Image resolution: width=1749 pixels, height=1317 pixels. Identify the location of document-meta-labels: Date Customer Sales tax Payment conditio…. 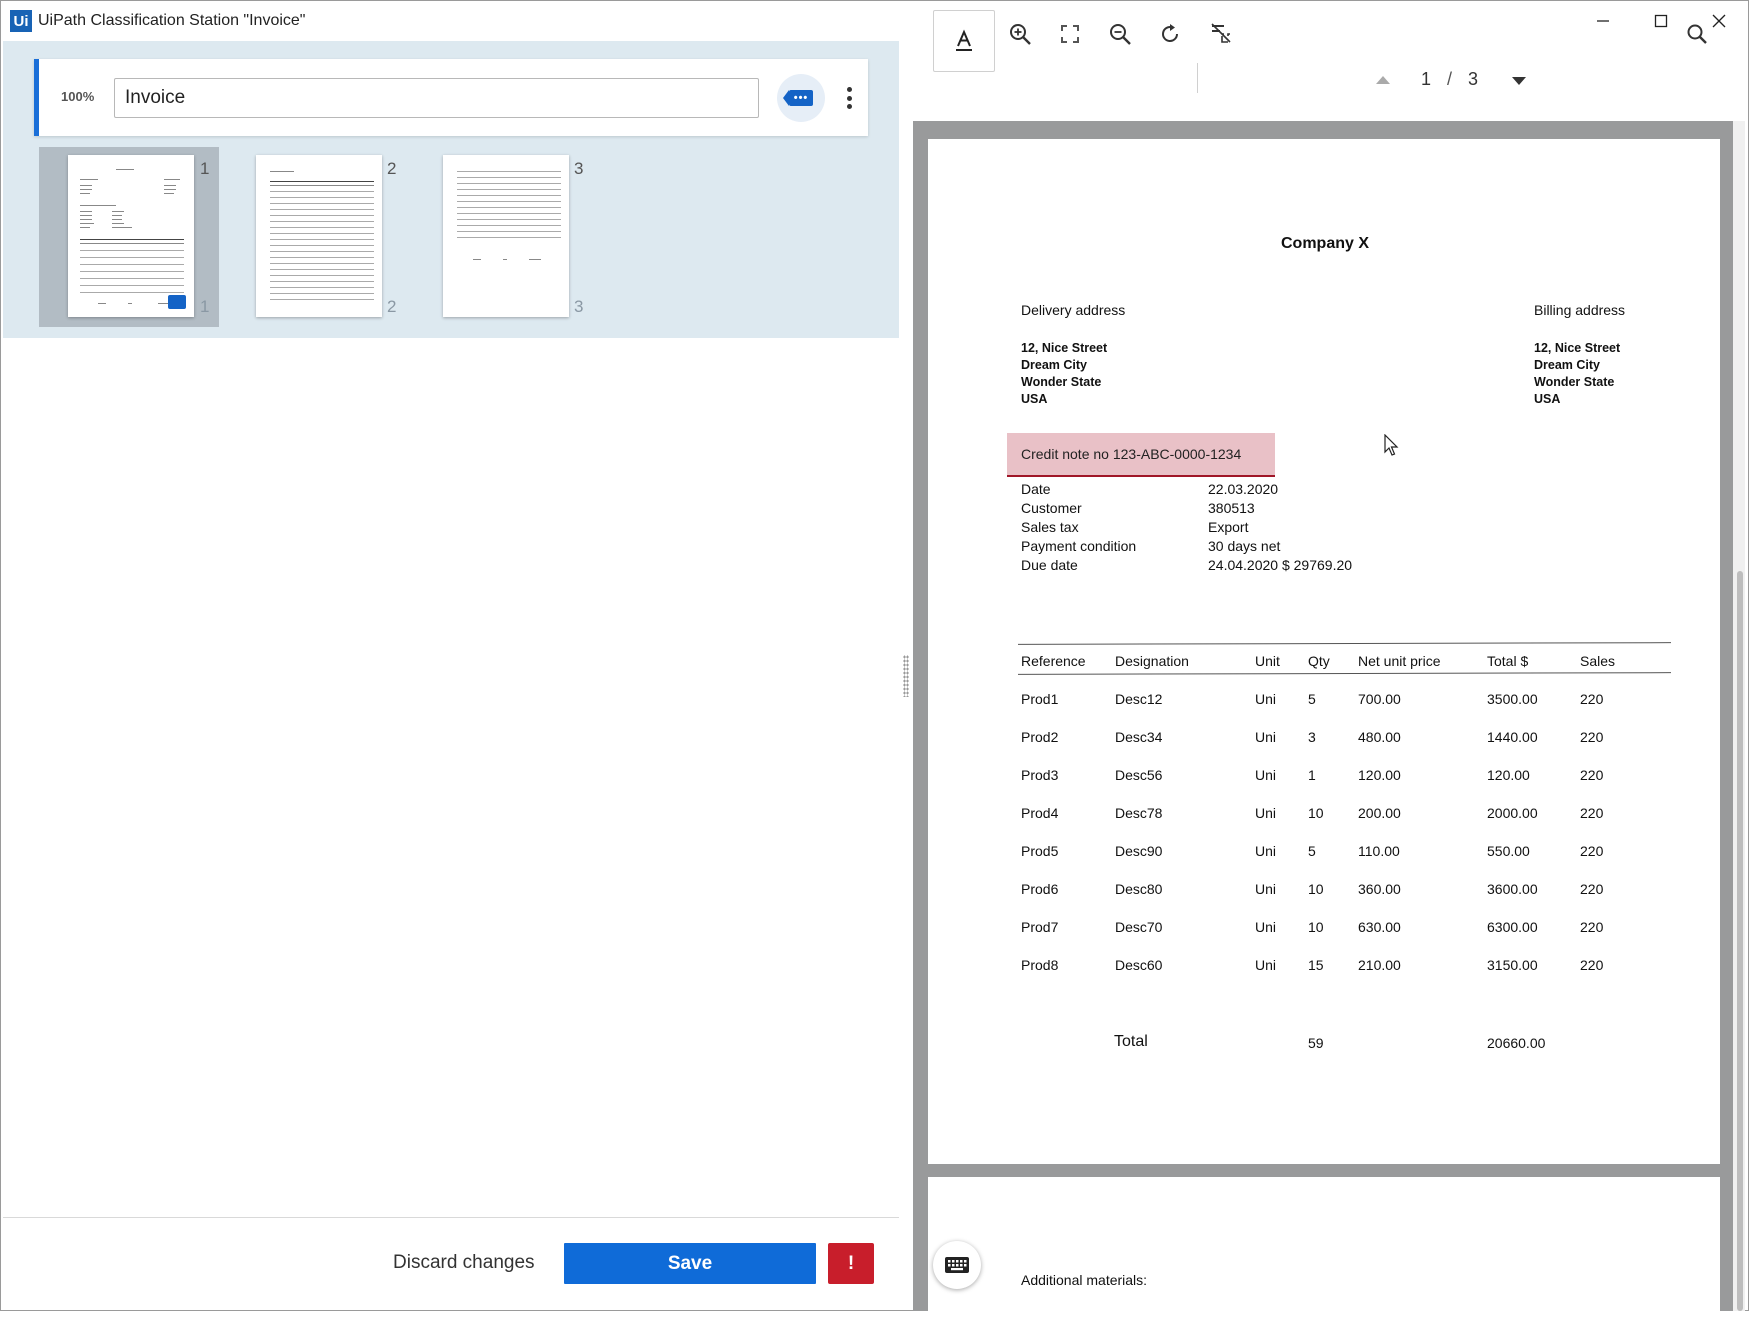
(1078, 527).